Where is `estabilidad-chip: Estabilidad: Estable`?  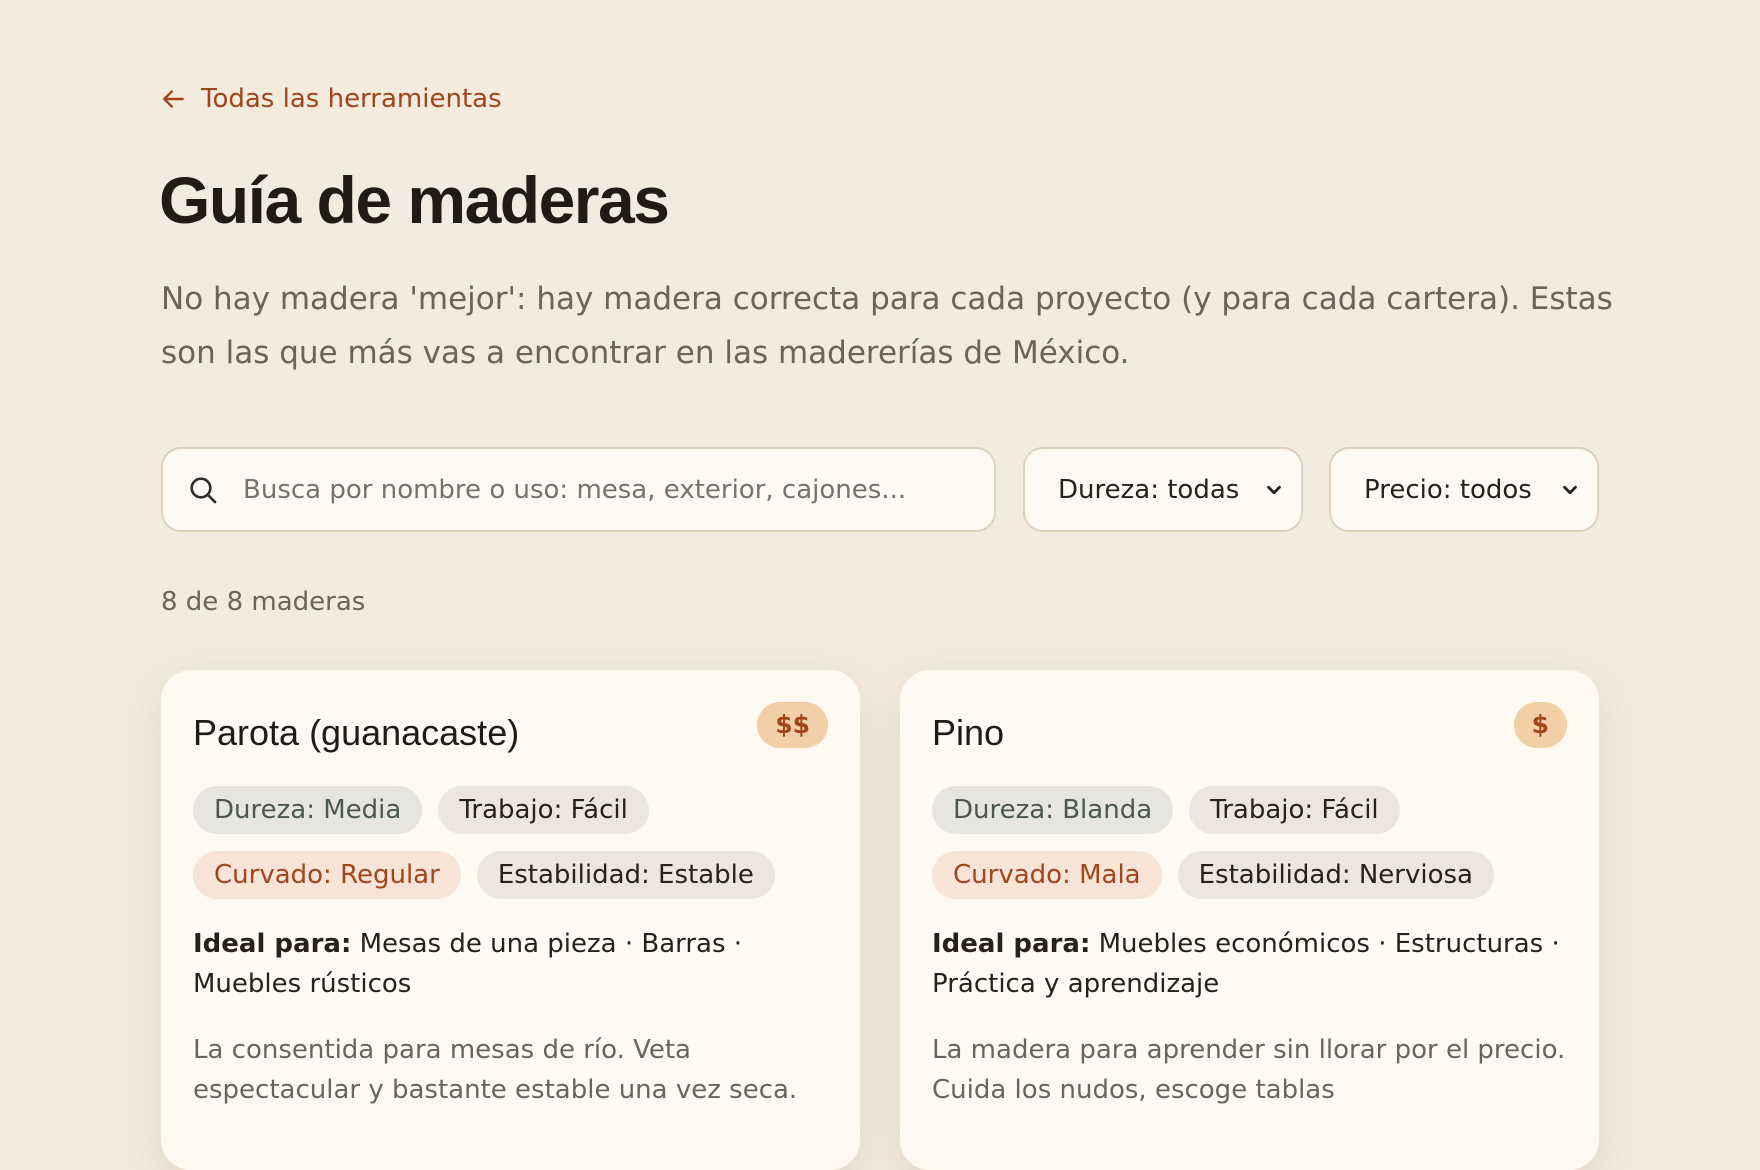 estabilidad-chip: Estabilidad: Estable is located at coordinates (625, 875).